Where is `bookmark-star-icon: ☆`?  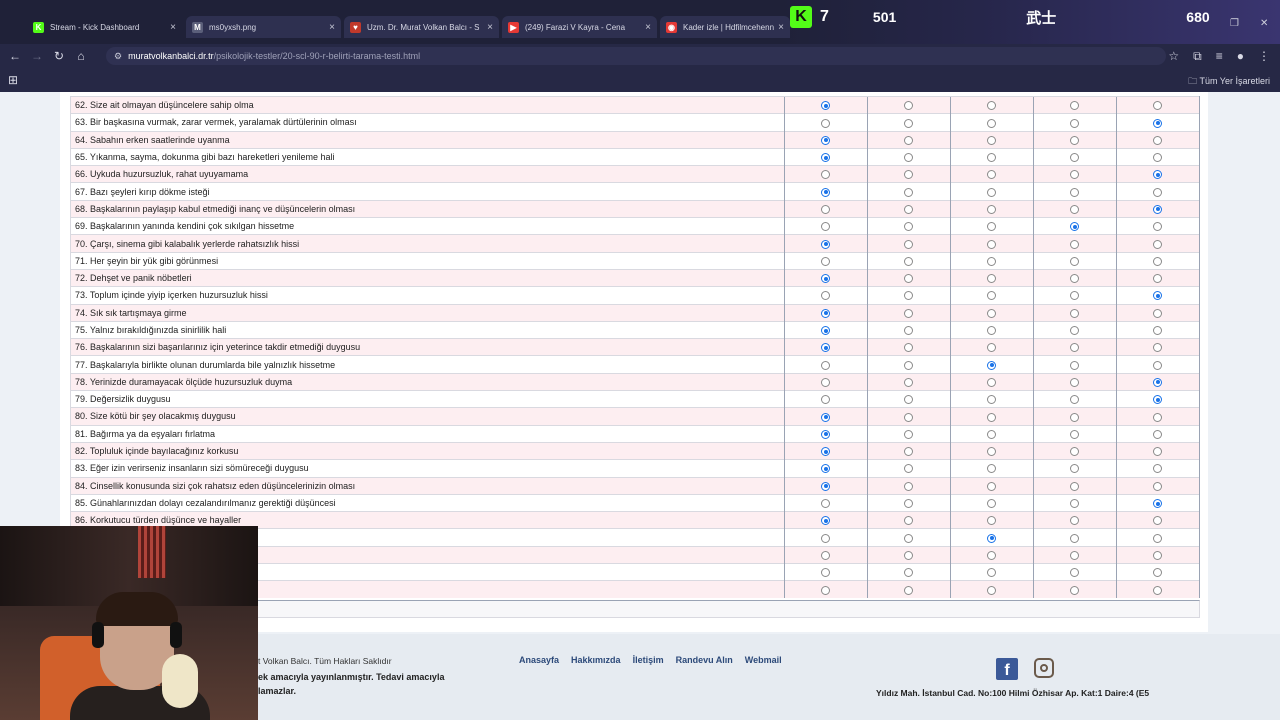 bookmark-star-icon: ☆ is located at coordinates (1173, 56).